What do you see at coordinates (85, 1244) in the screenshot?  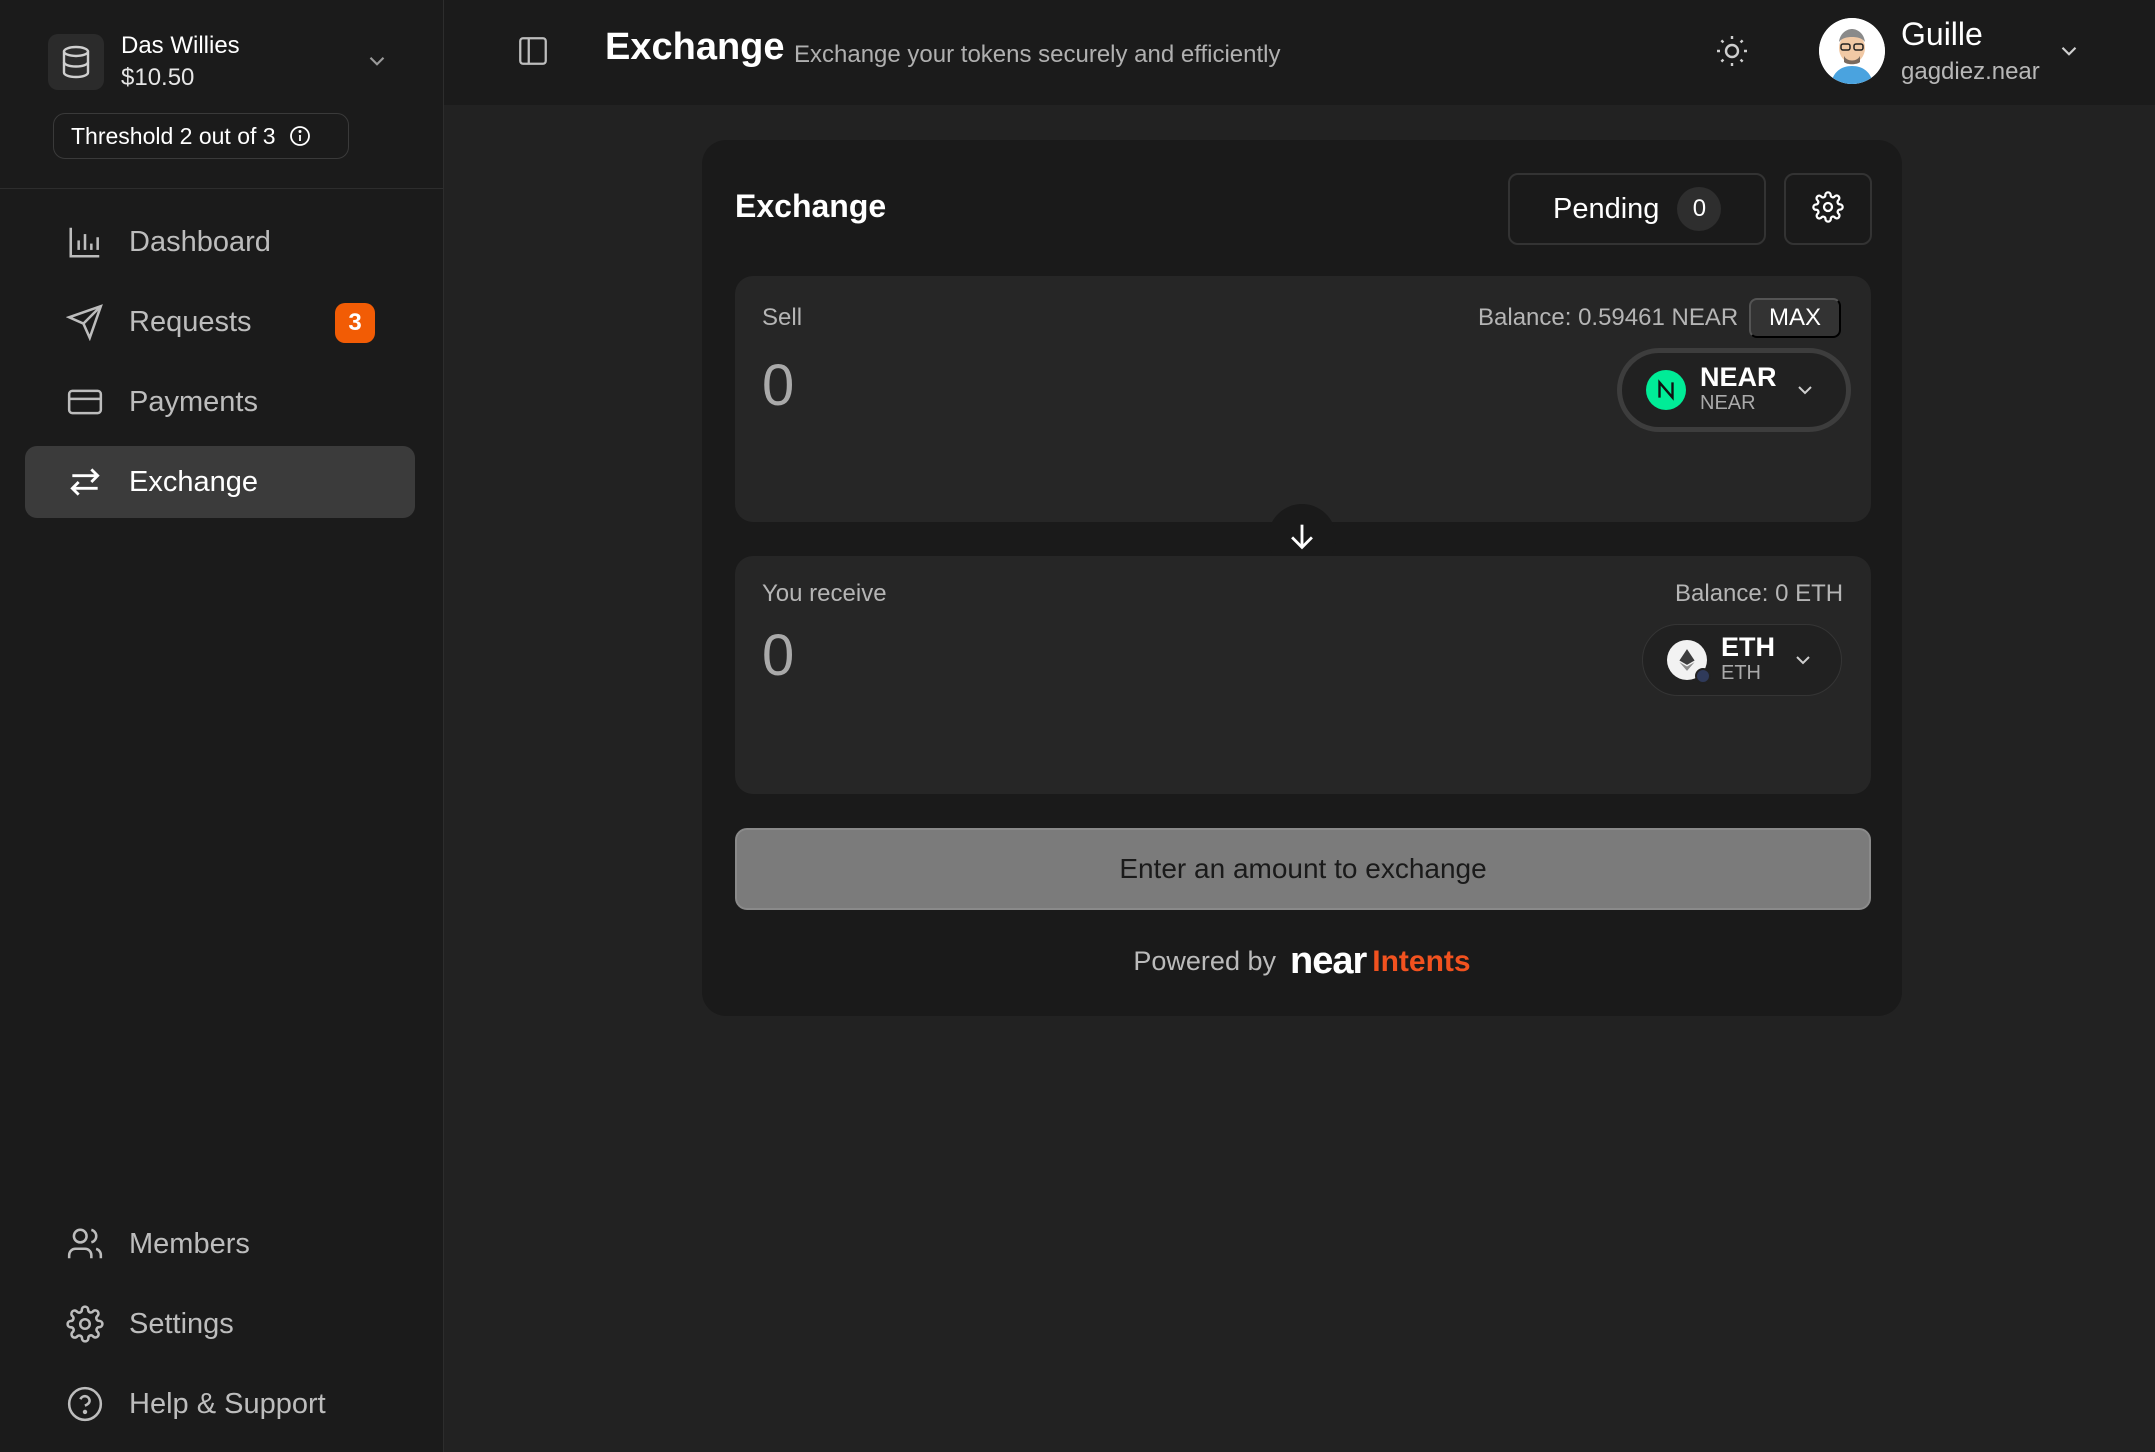 I see `users-icon` at bounding box center [85, 1244].